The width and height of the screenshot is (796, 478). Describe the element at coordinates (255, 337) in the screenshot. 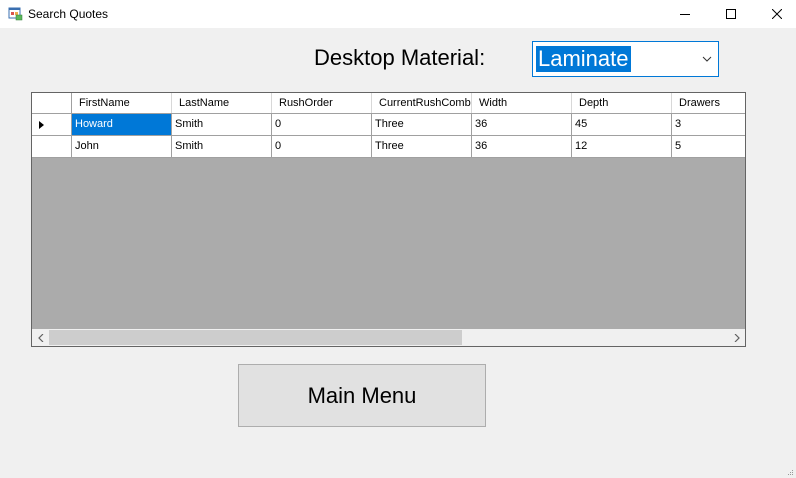

I see `scrollbar-thumb` at that location.